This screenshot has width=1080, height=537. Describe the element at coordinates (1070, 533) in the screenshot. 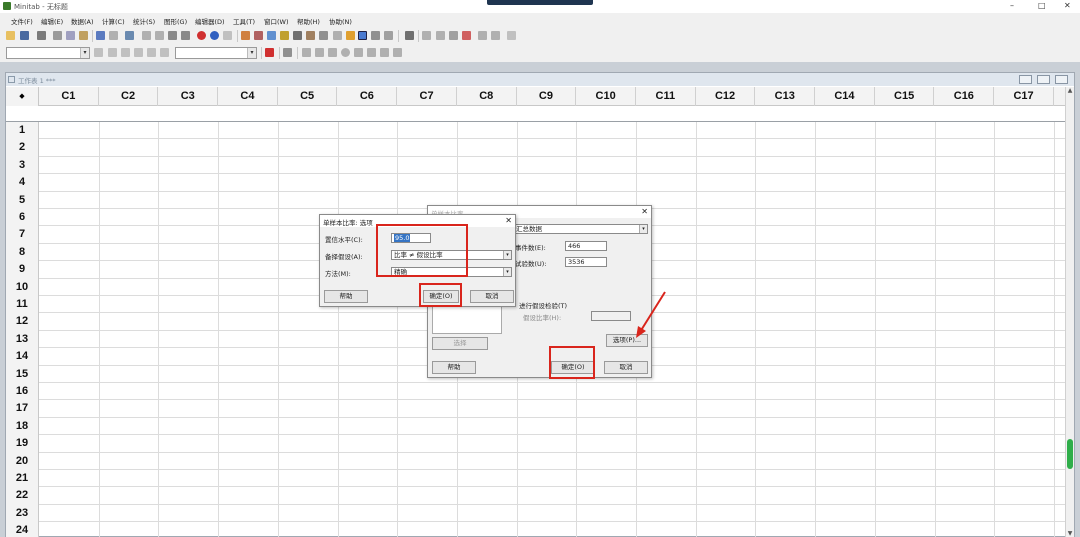

I see `scroll-down-icon: ▼` at that location.